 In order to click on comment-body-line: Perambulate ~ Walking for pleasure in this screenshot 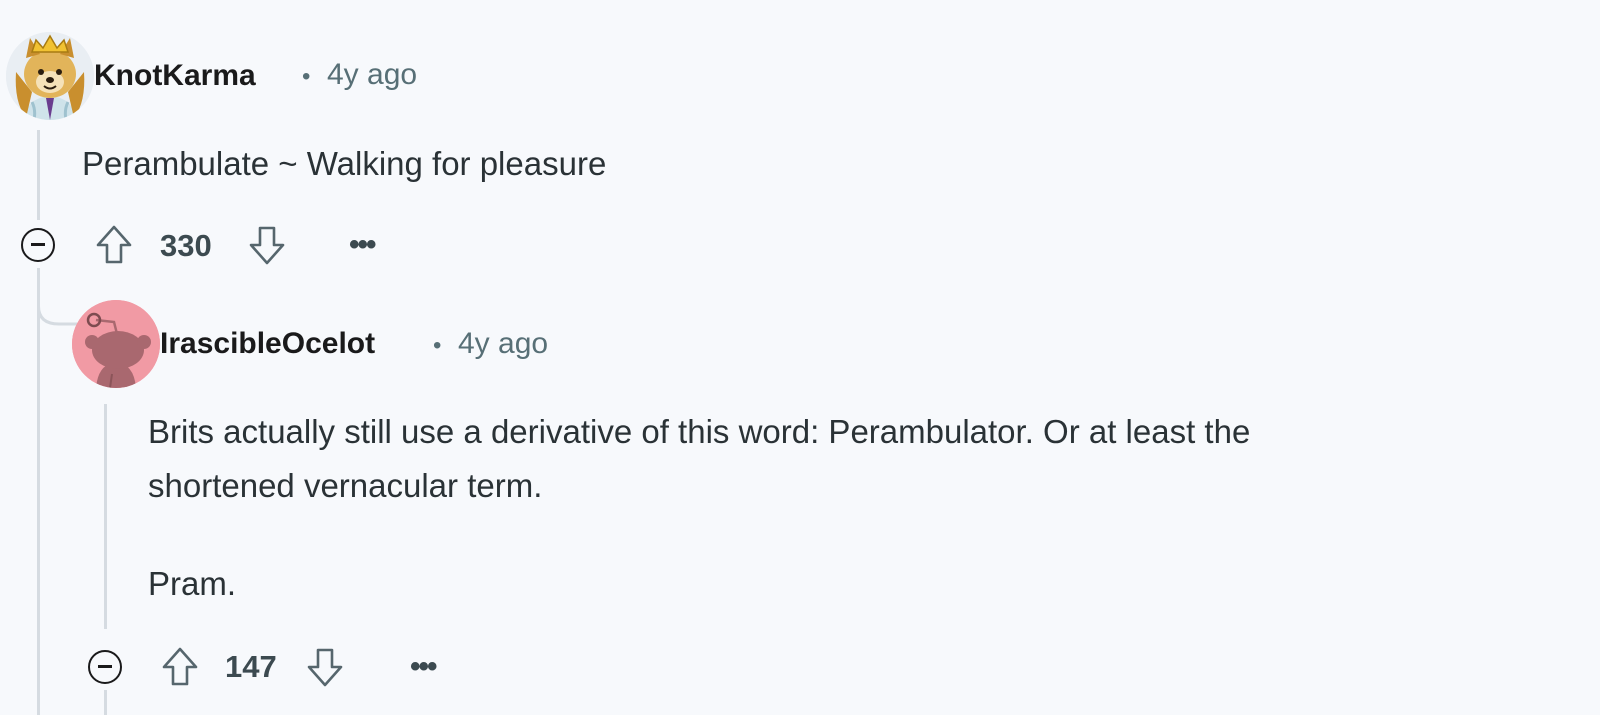, I will do `click(344, 163)`.